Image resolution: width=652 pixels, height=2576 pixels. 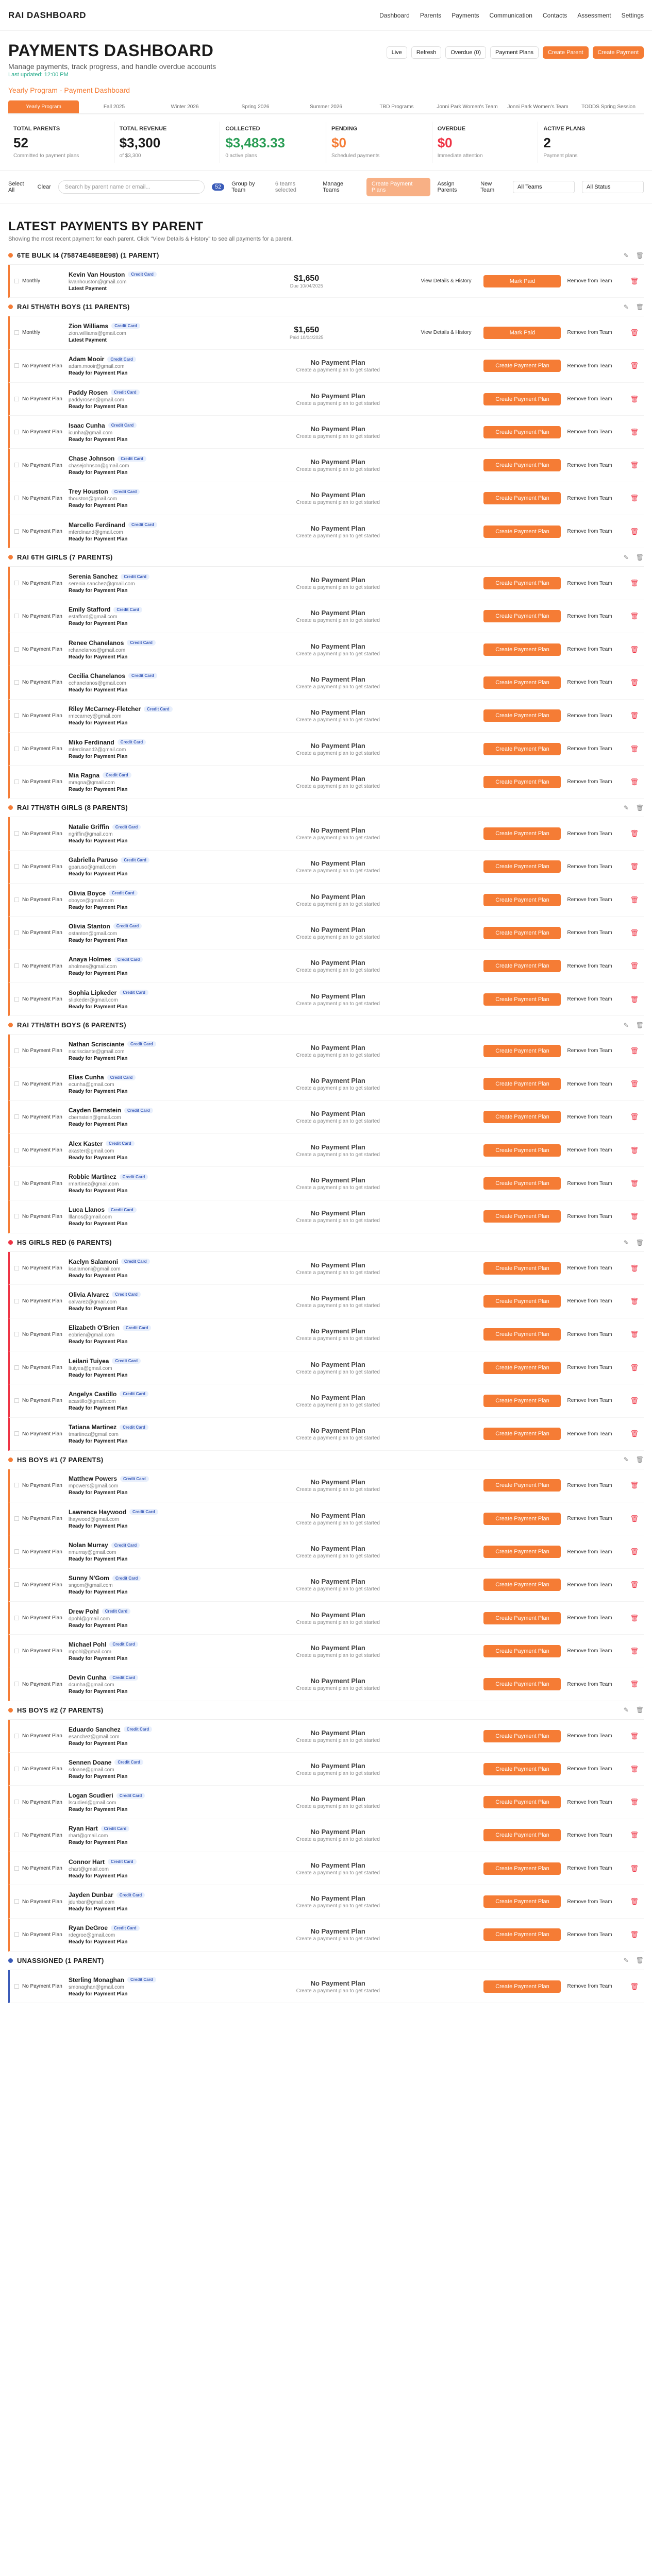 What do you see at coordinates (326, 106) in the screenshot?
I see `program-tab: Summer 2026` at bounding box center [326, 106].